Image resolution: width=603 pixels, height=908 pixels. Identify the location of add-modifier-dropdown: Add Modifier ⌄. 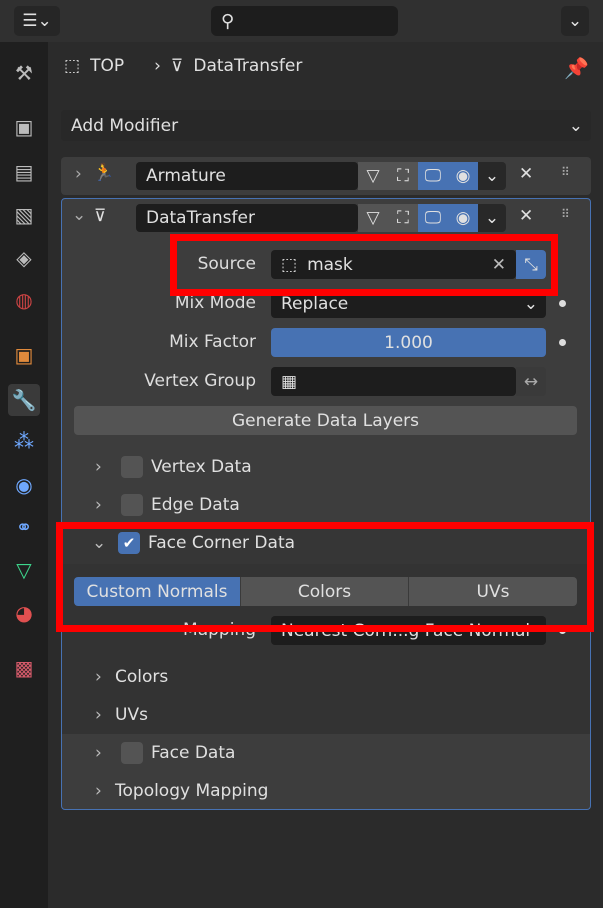
(326, 125).